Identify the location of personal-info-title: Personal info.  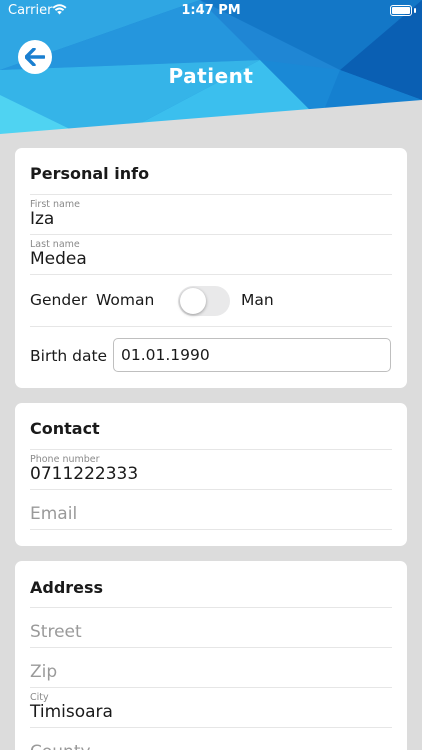
(211, 171).